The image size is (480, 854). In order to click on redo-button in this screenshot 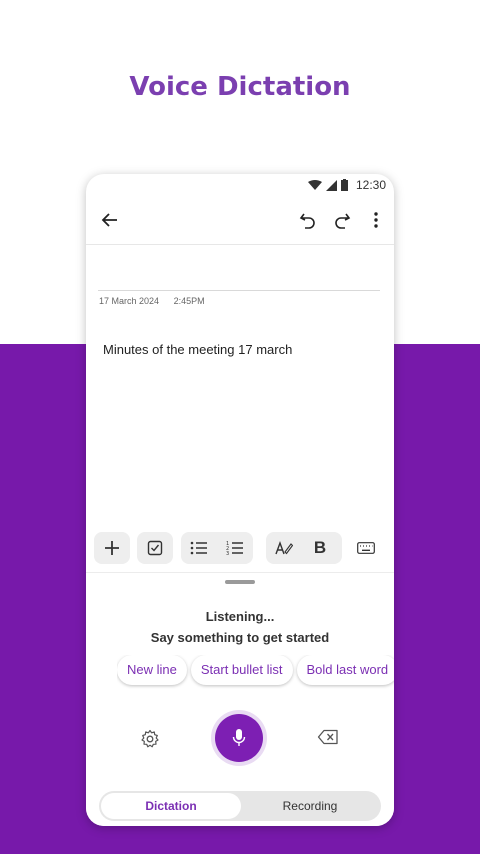, I will do `click(342, 220)`.